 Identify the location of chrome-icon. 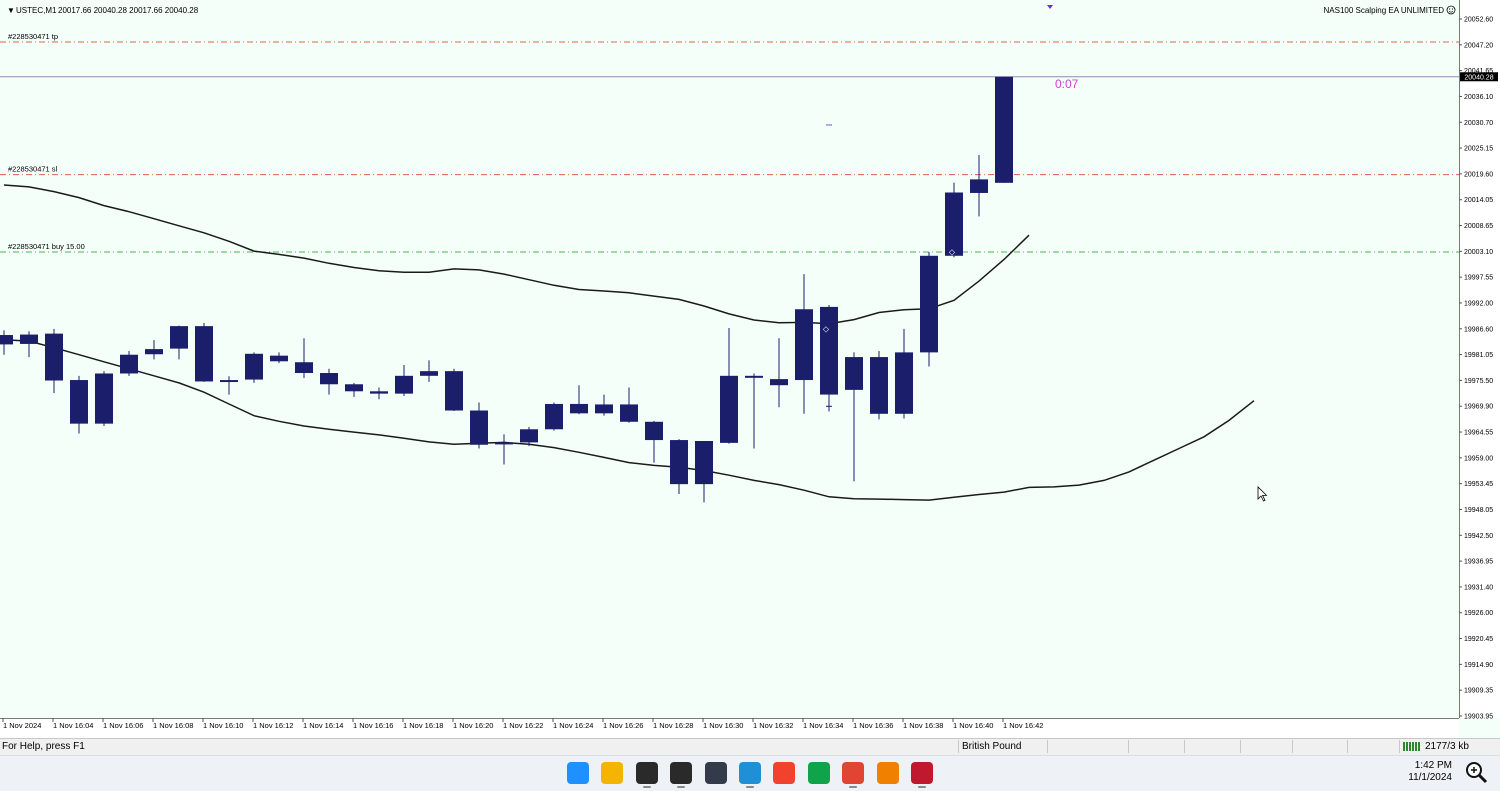
(853, 773).